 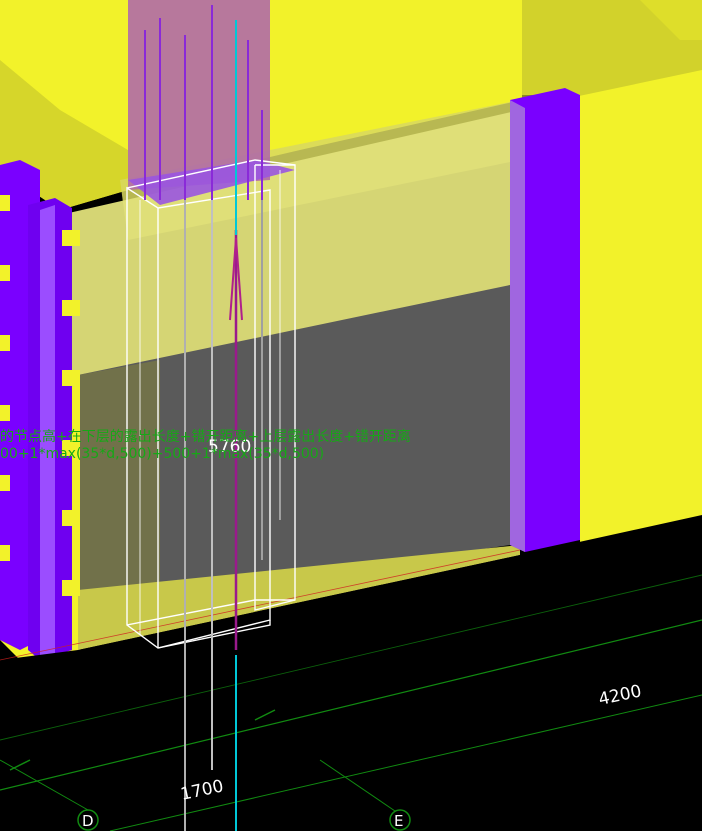 What do you see at coordinates (162, 454) in the screenshot?
I see `formula-line-2: 00+1*max(35*d,500)+500+1*max(35*d,500)` at bounding box center [162, 454].